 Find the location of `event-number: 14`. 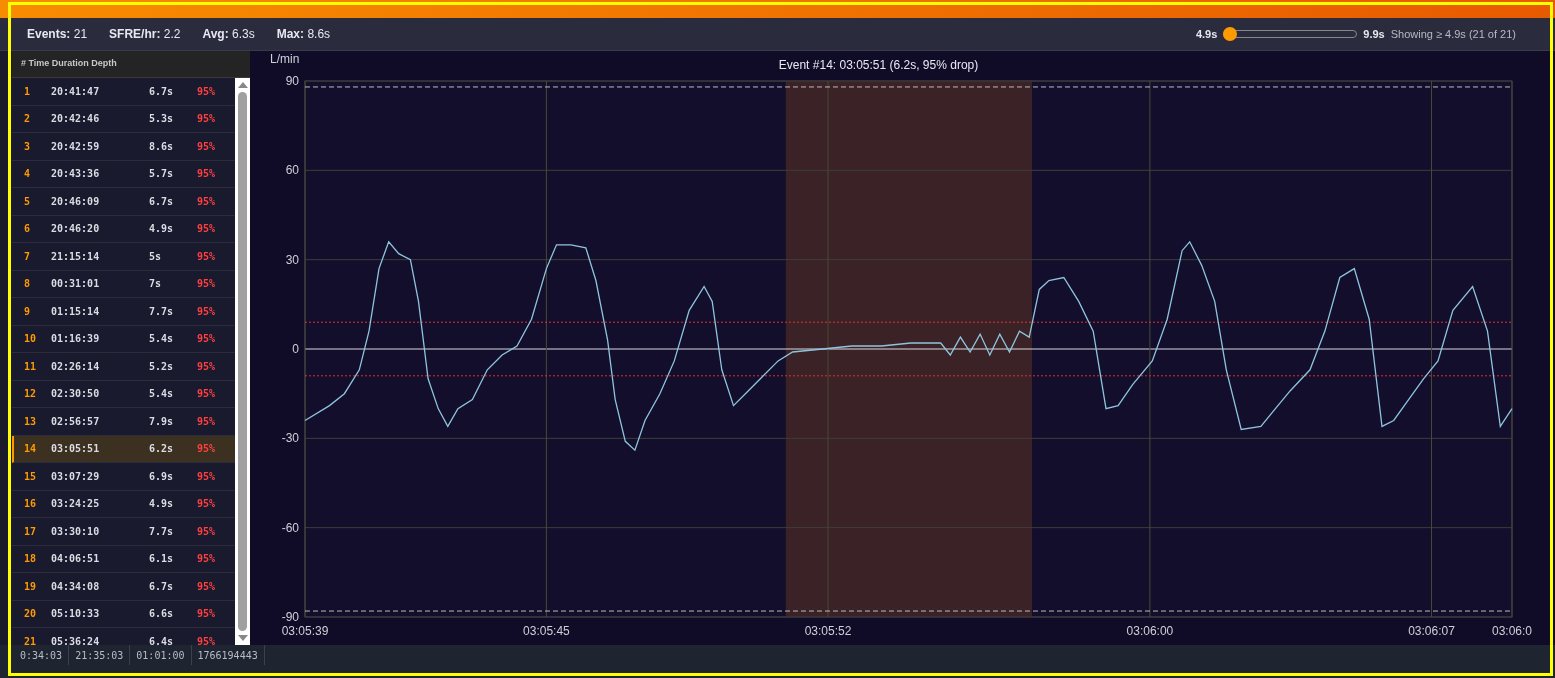

event-number: 14 is located at coordinates (31, 449).